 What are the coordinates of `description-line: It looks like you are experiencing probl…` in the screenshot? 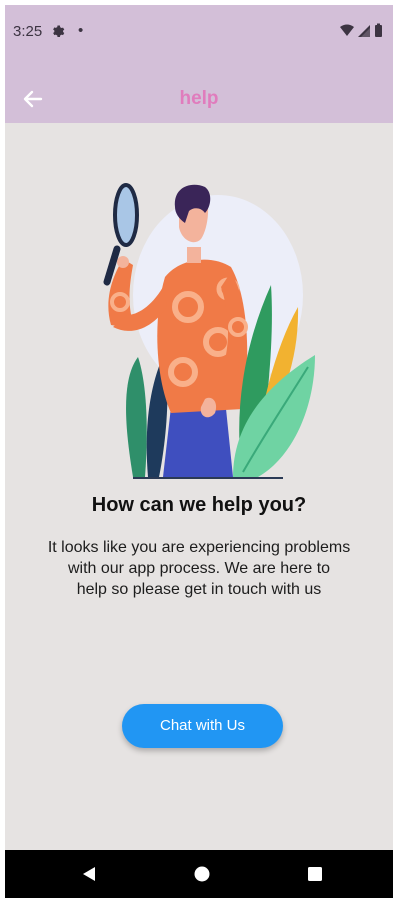 It's located at (199, 547).